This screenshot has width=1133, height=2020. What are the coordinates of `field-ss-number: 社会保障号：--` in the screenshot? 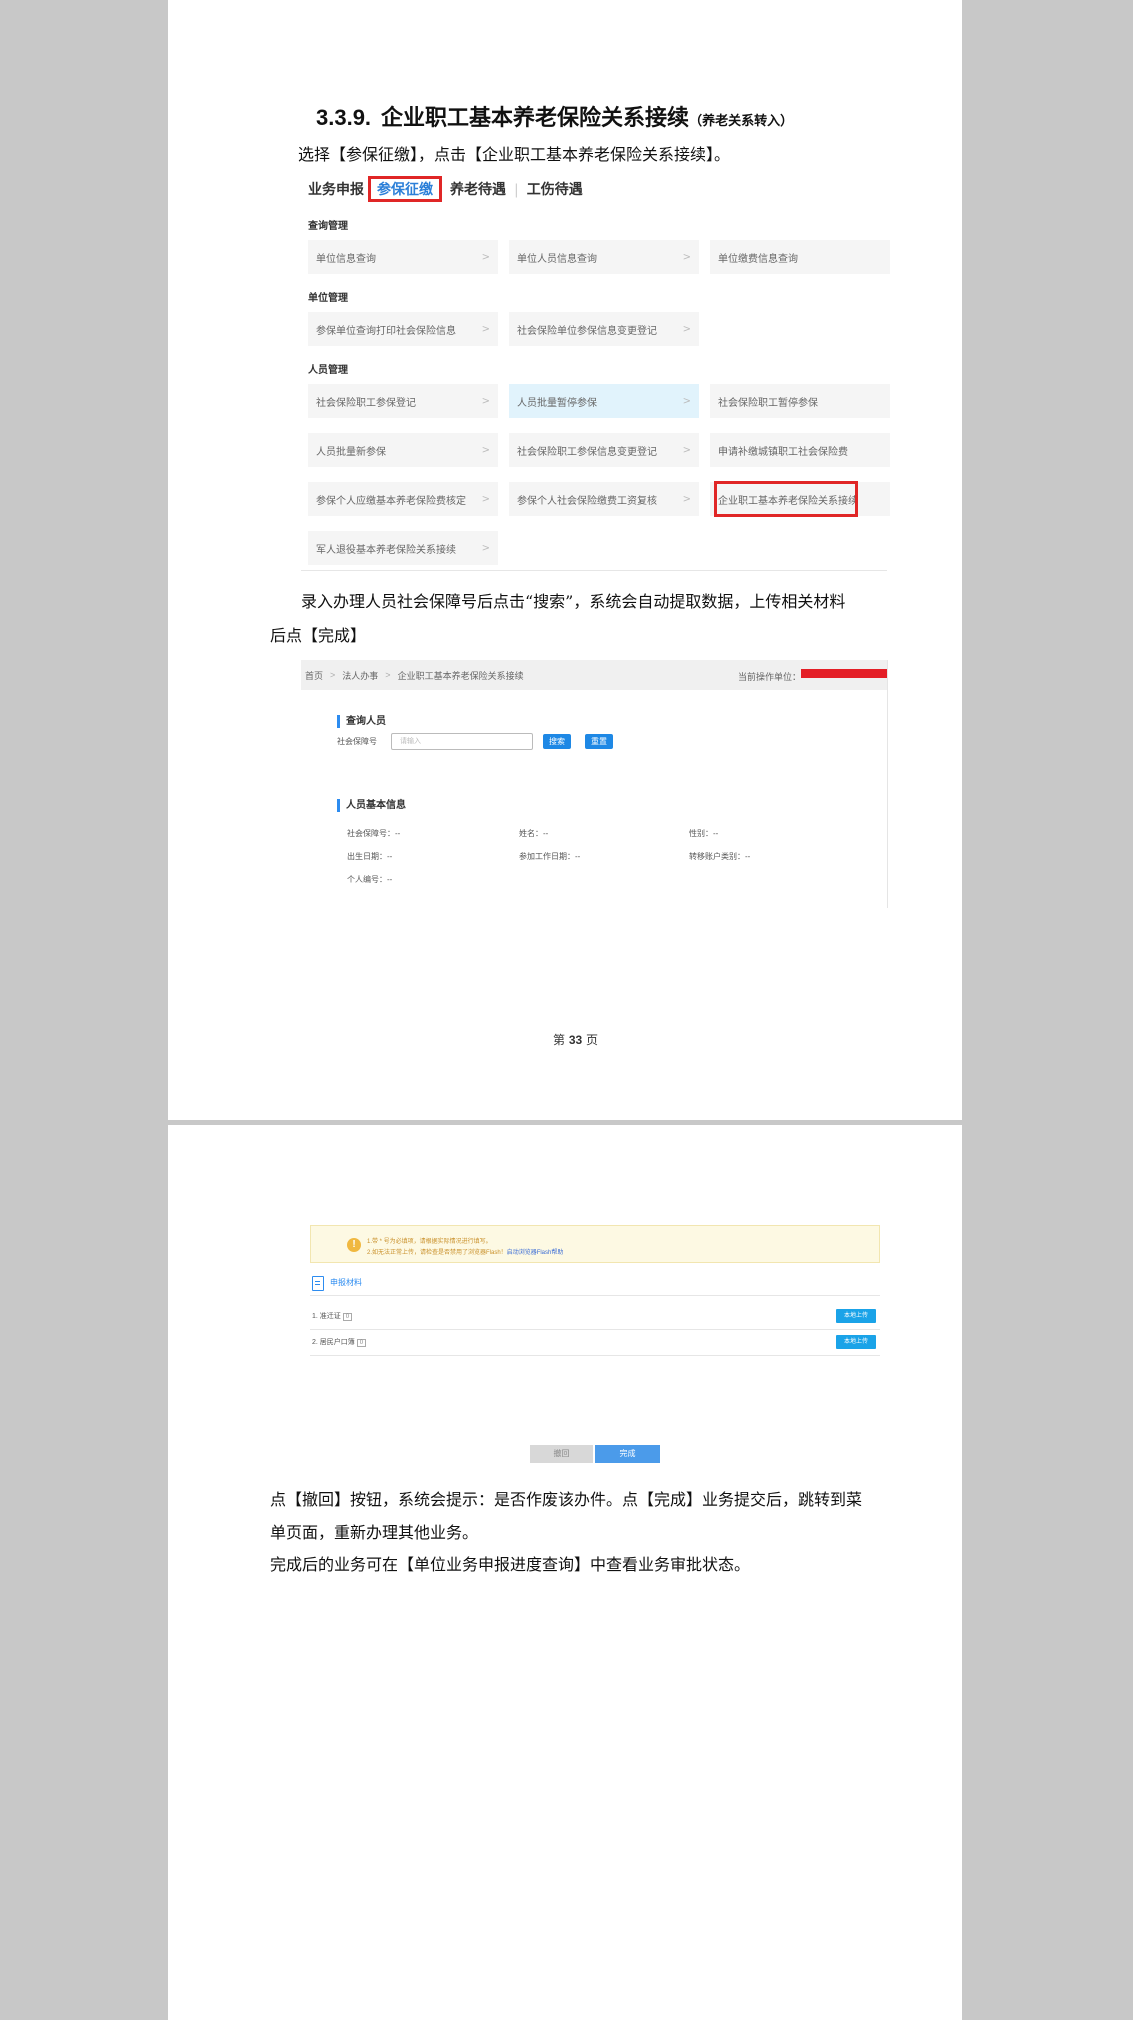 It's located at (374, 833).